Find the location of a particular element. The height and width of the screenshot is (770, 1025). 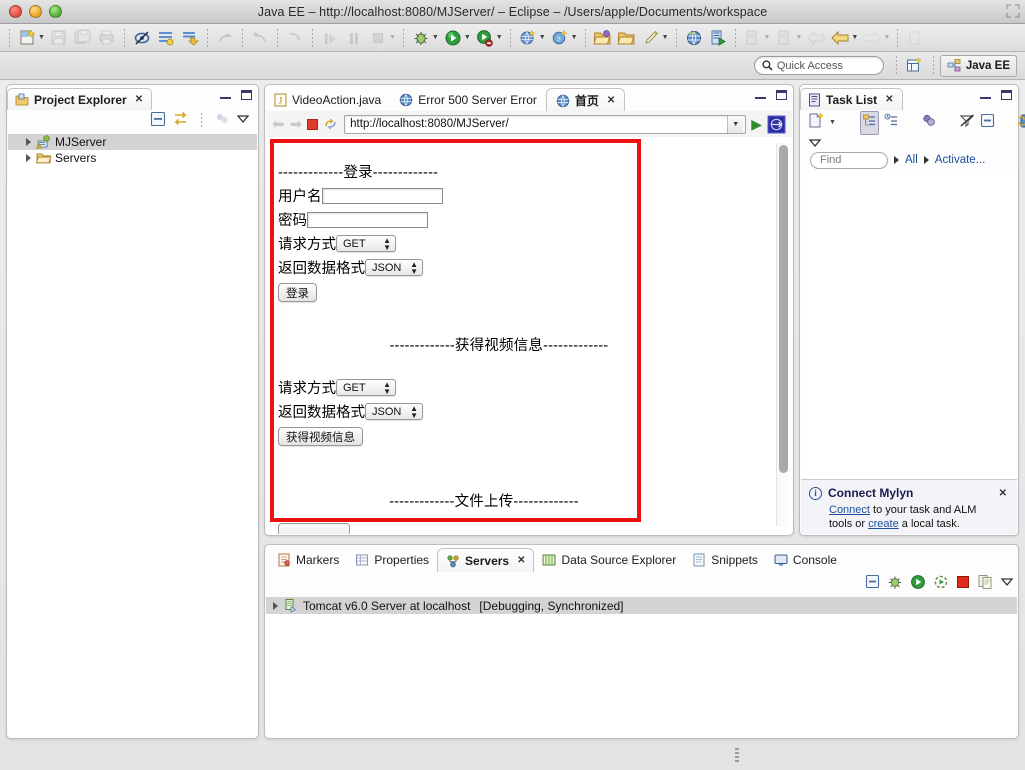

terminate-icon is located at coordinates (378, 38).